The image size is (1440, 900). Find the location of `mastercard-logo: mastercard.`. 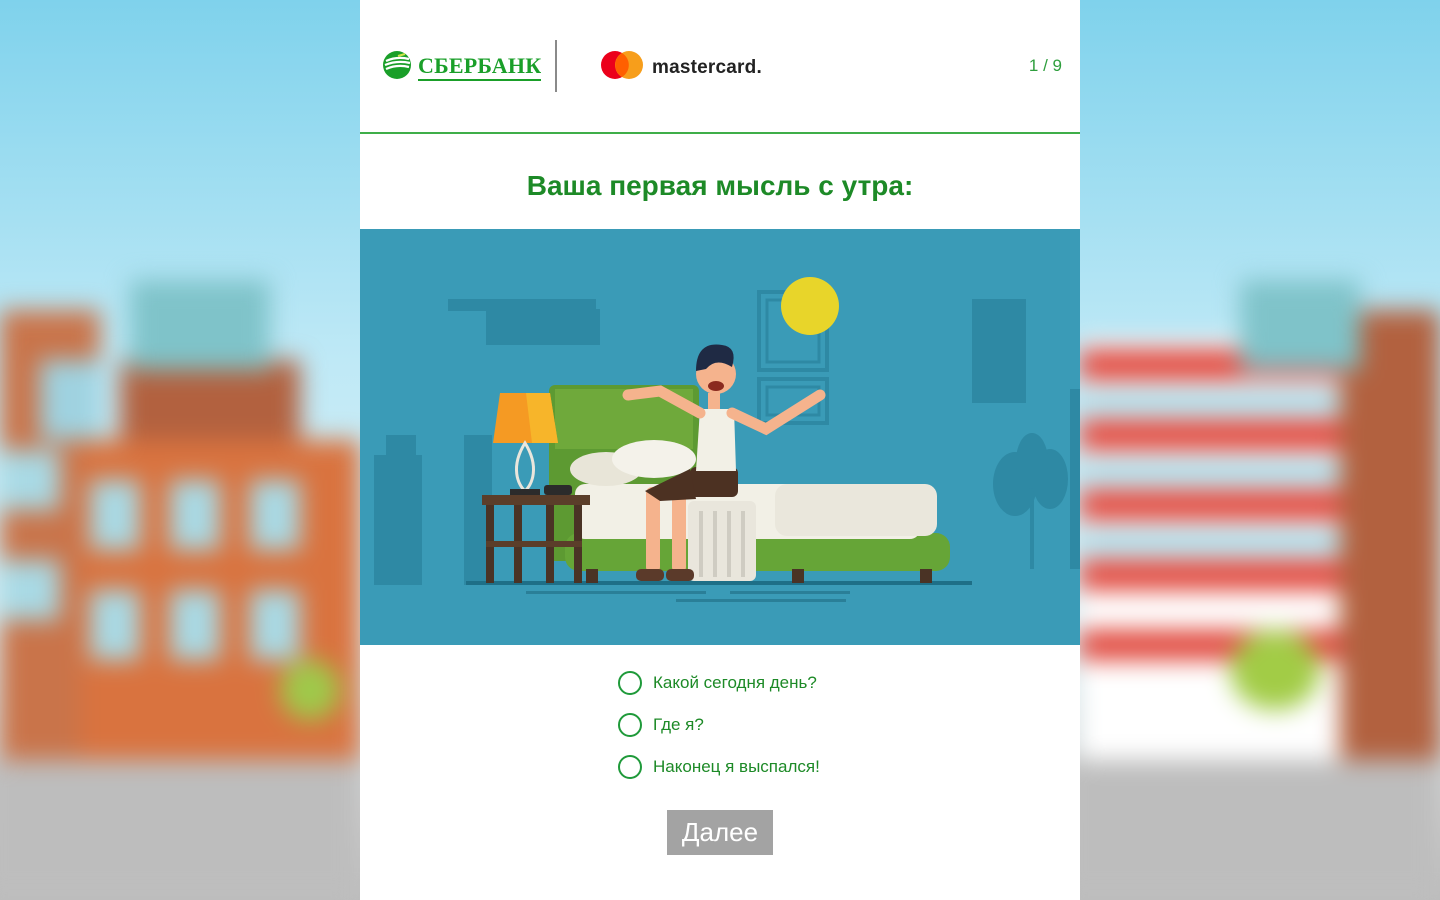

mastercard-logo: mastercard. is located at coordinates (681, 67).